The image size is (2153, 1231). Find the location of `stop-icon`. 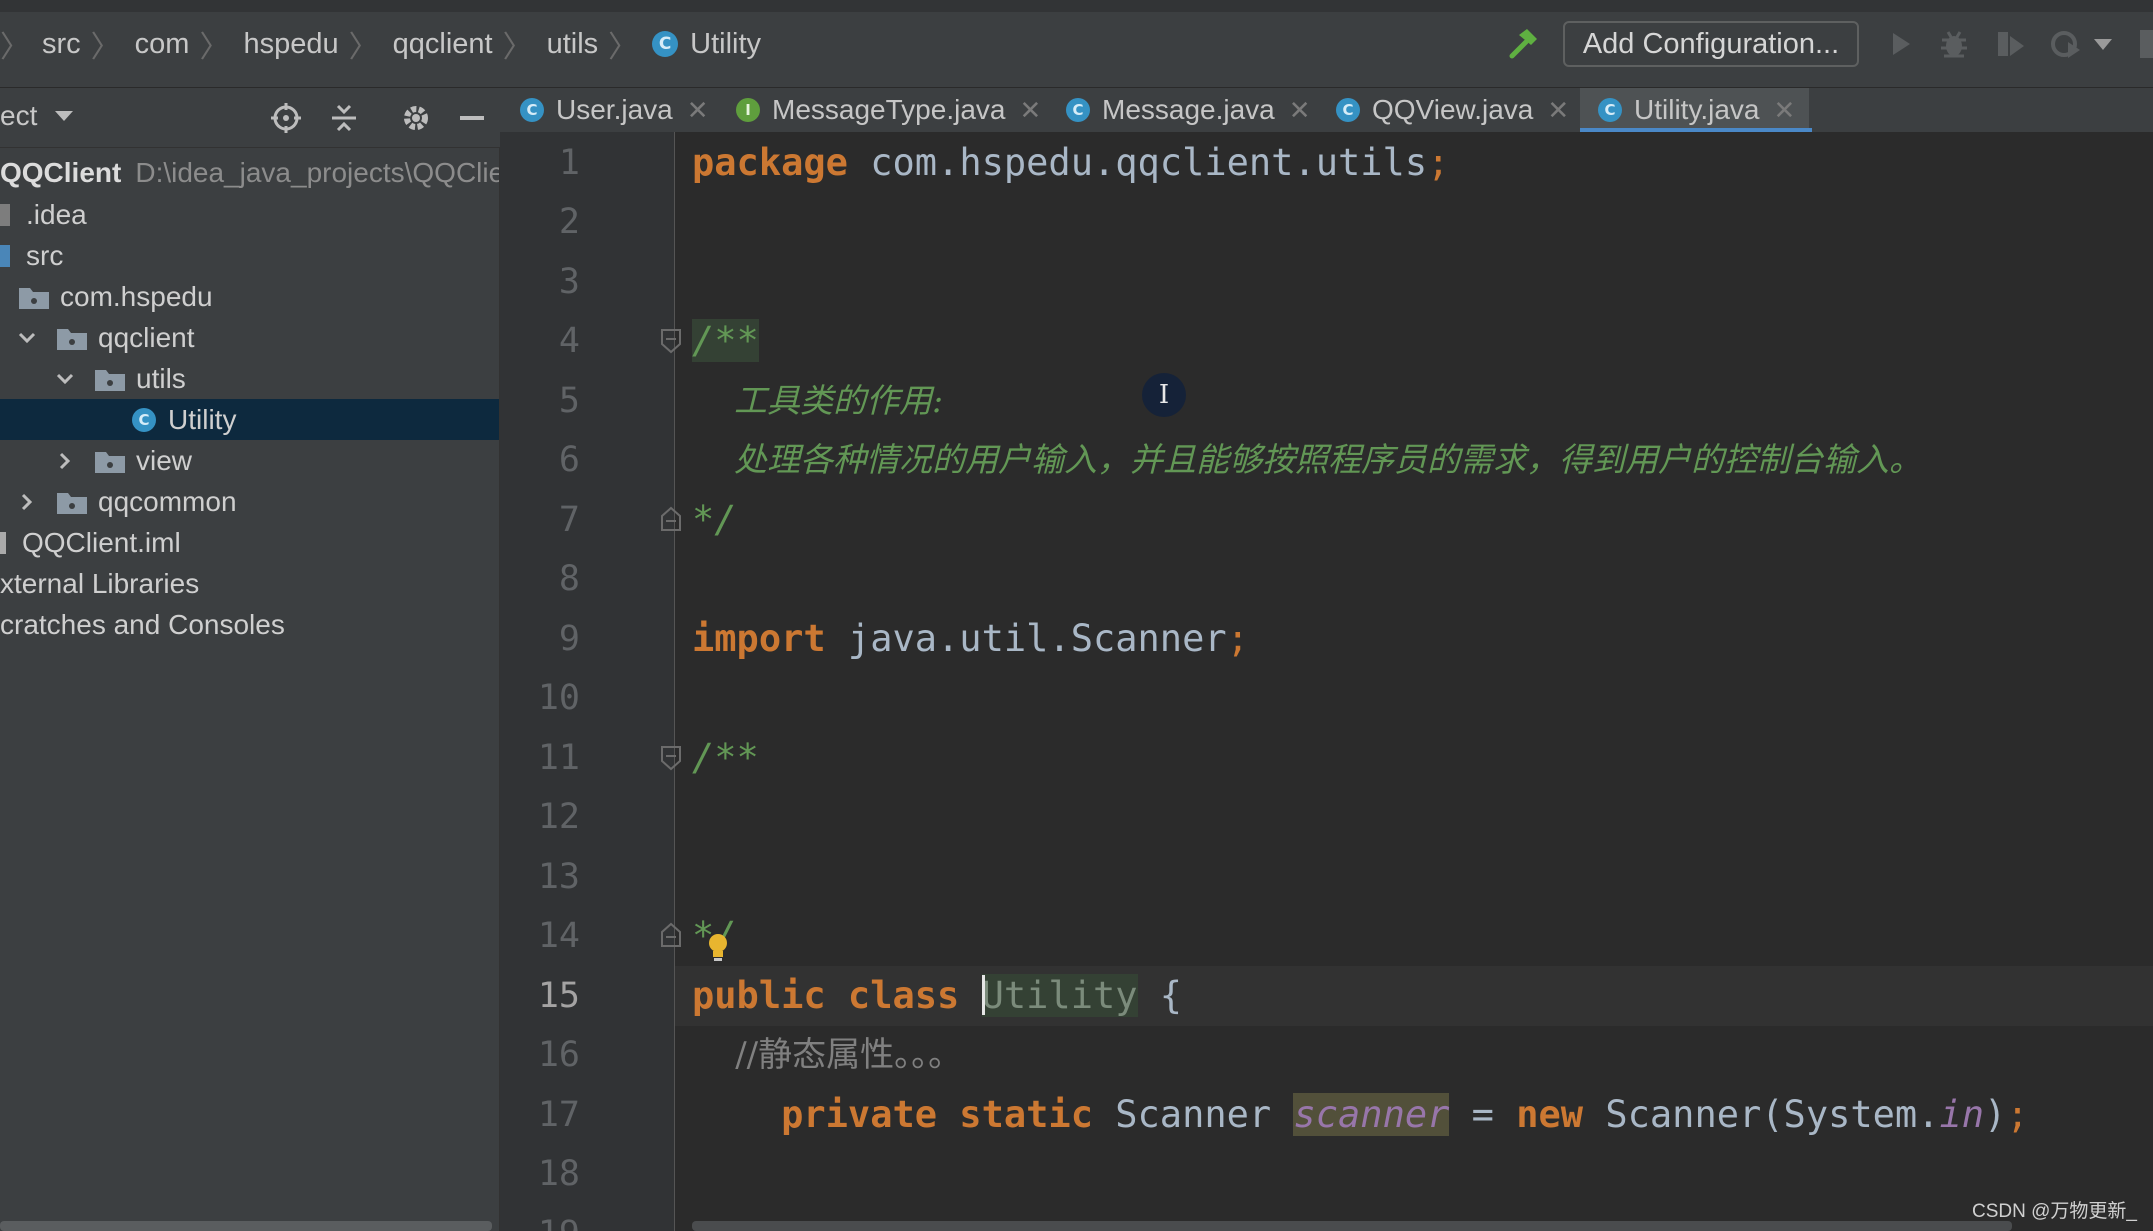

stop-icon is located at coordinates (2146, 44).